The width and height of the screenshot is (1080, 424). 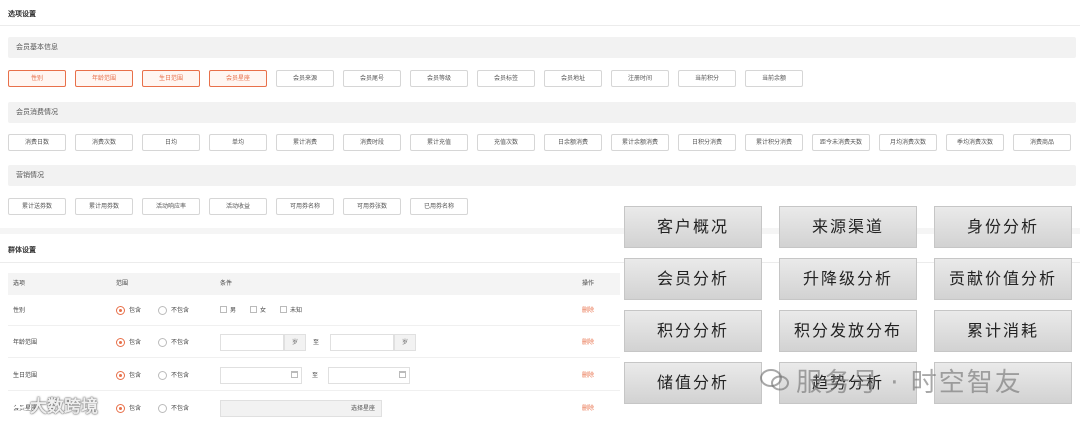 I want to click on option-chip: 会员地址, so click(x=573, y=78).